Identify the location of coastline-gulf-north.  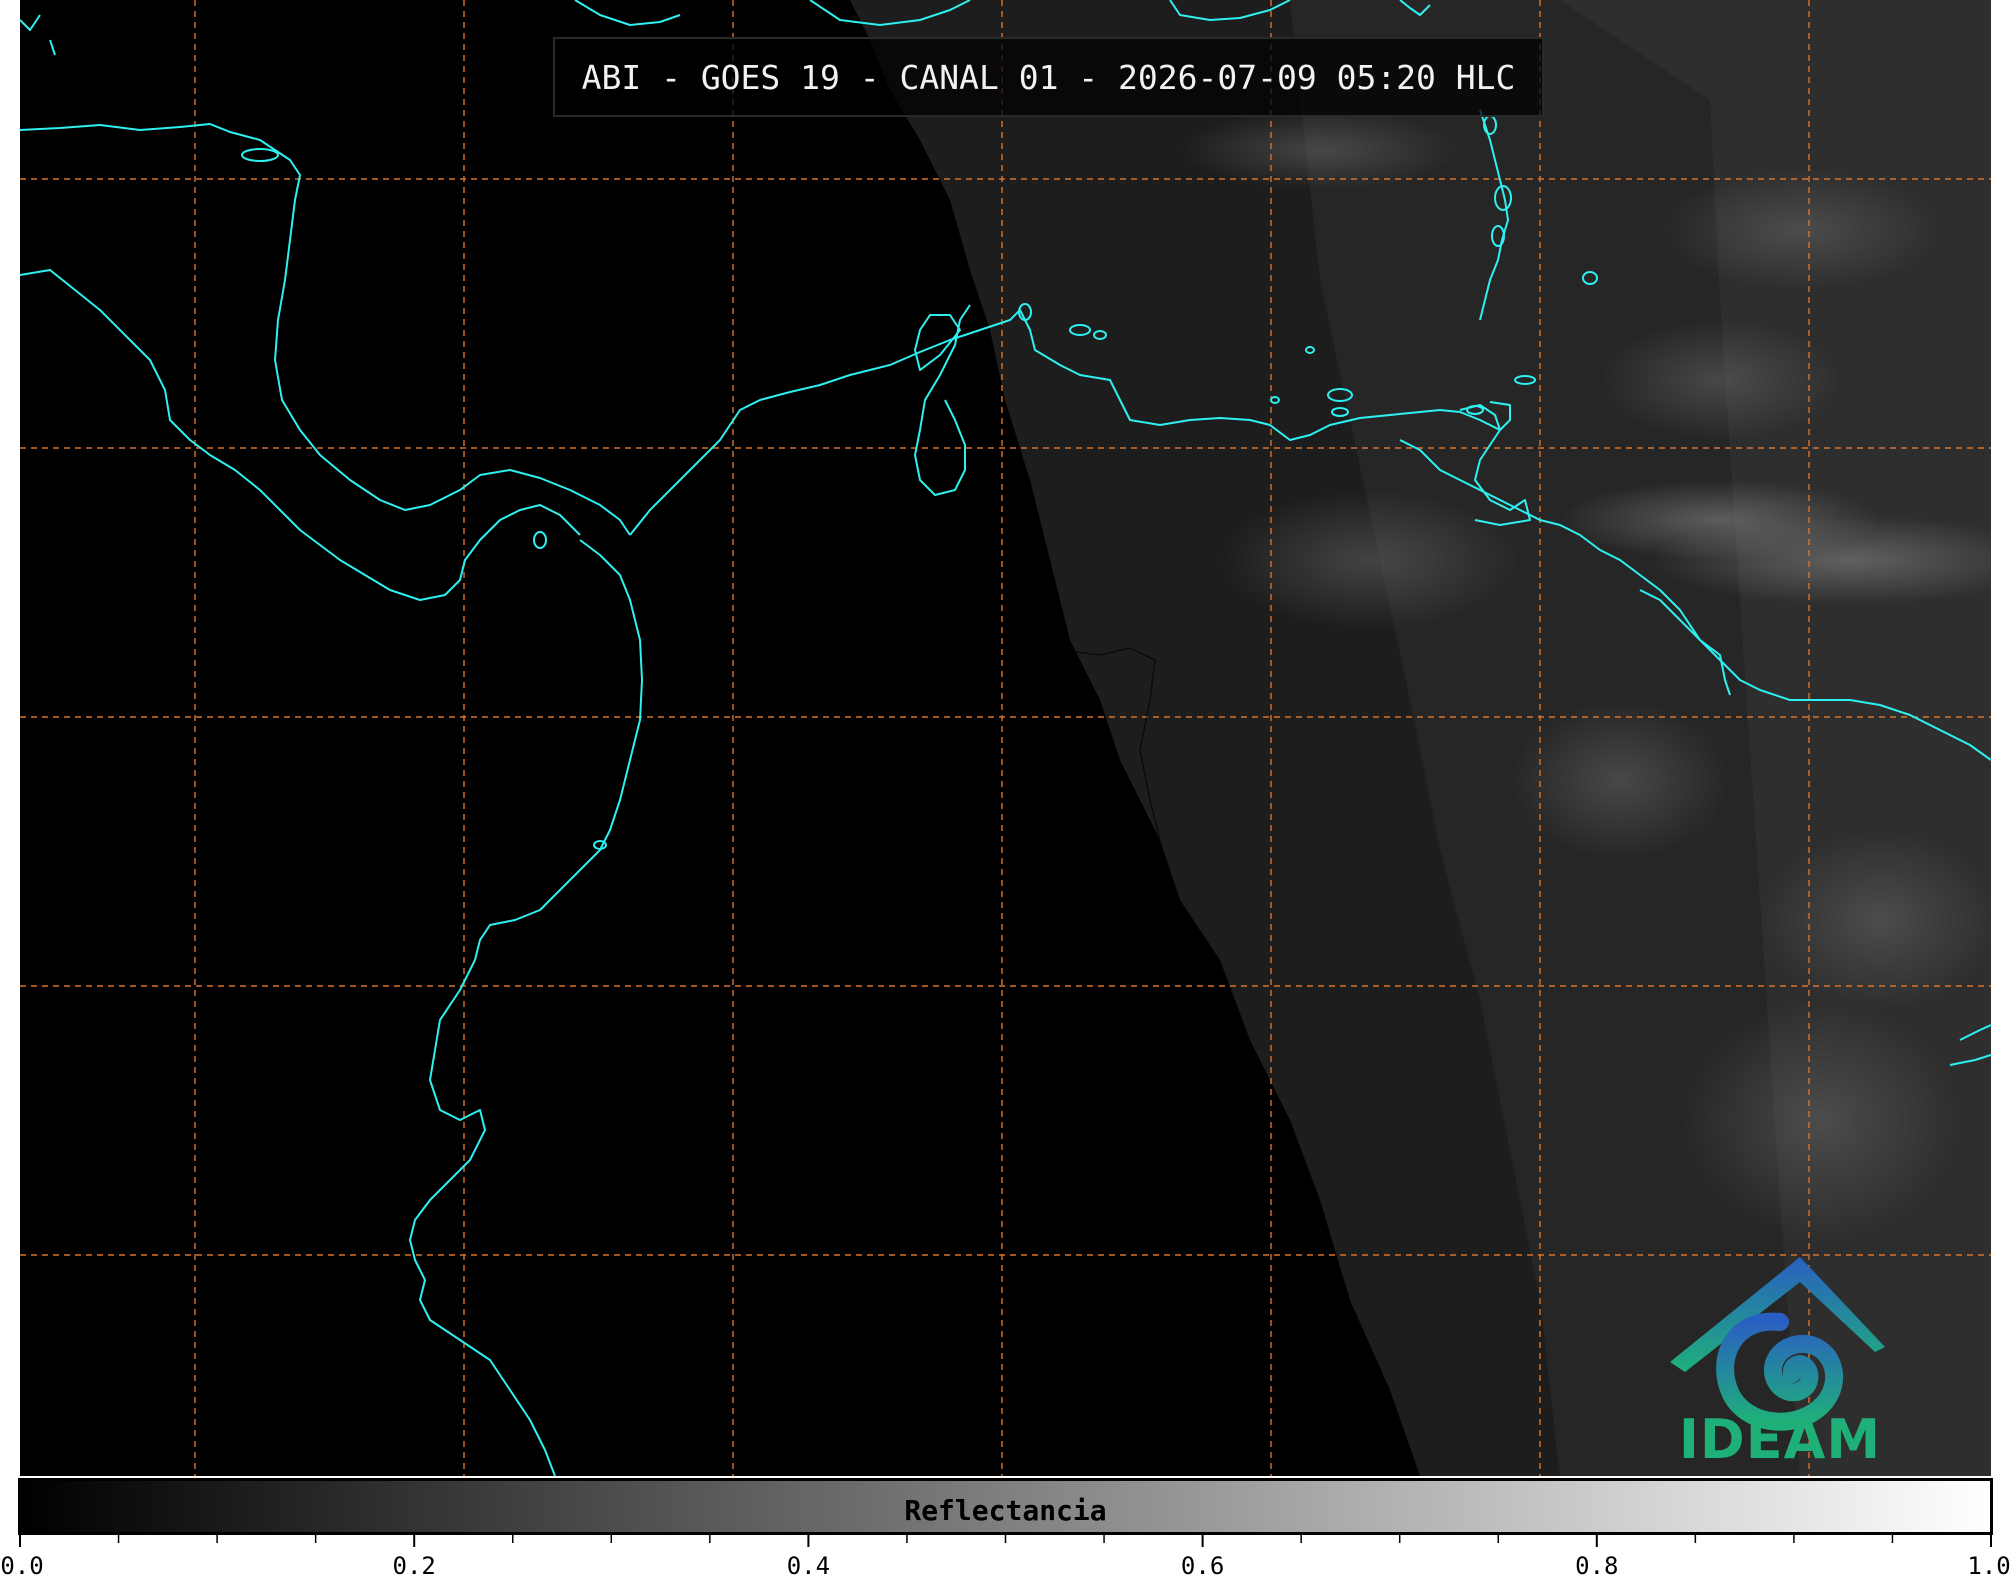
(38, 35).